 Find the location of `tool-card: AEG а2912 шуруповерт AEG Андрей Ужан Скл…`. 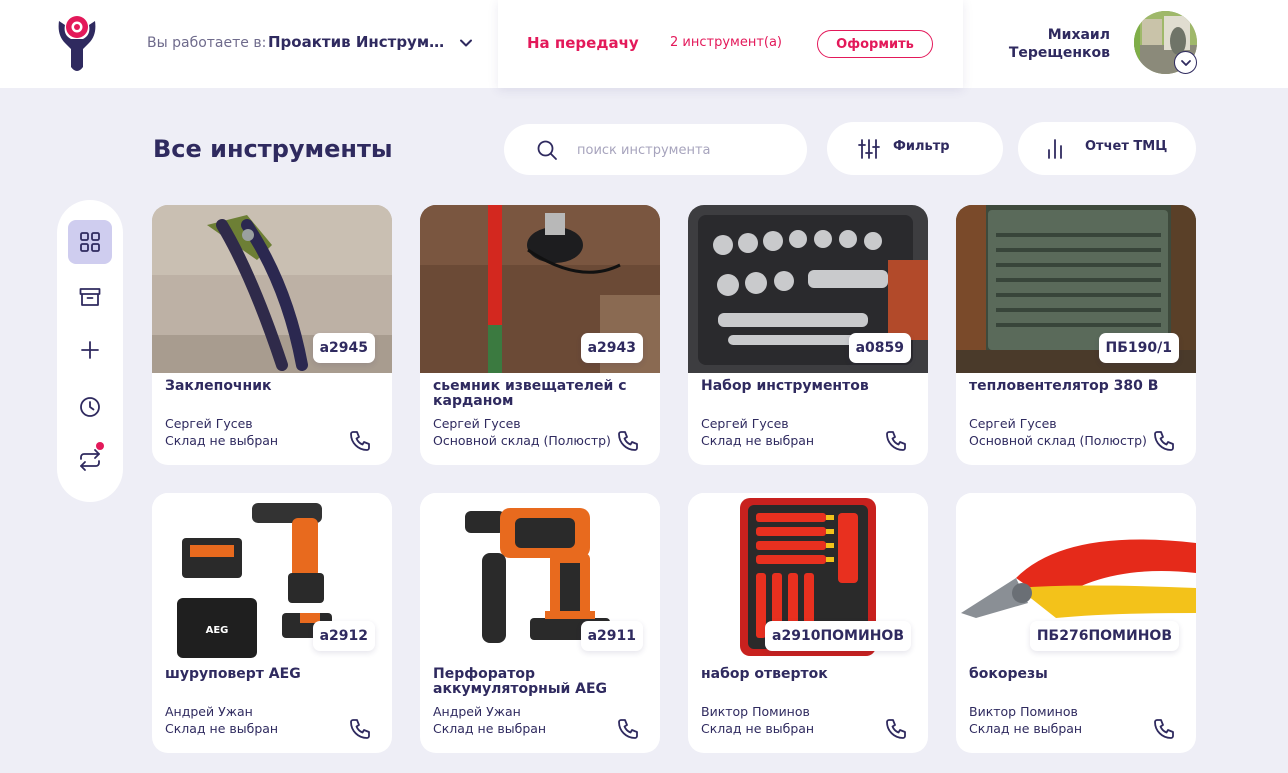

tool-card: AEG а2912 шуруповерт AEG Андрей Ужан Скл… is located at coordinates (272, 623).